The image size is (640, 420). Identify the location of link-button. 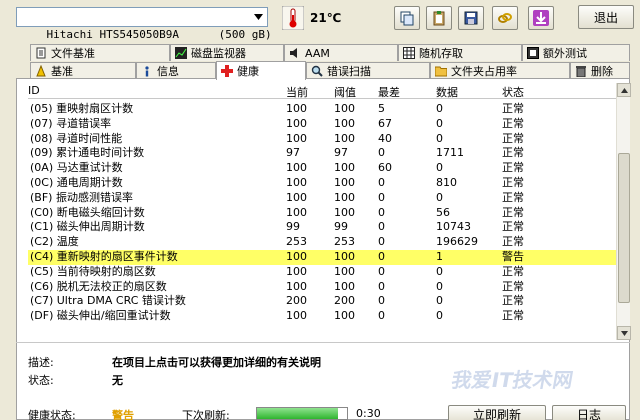
(505, 18).